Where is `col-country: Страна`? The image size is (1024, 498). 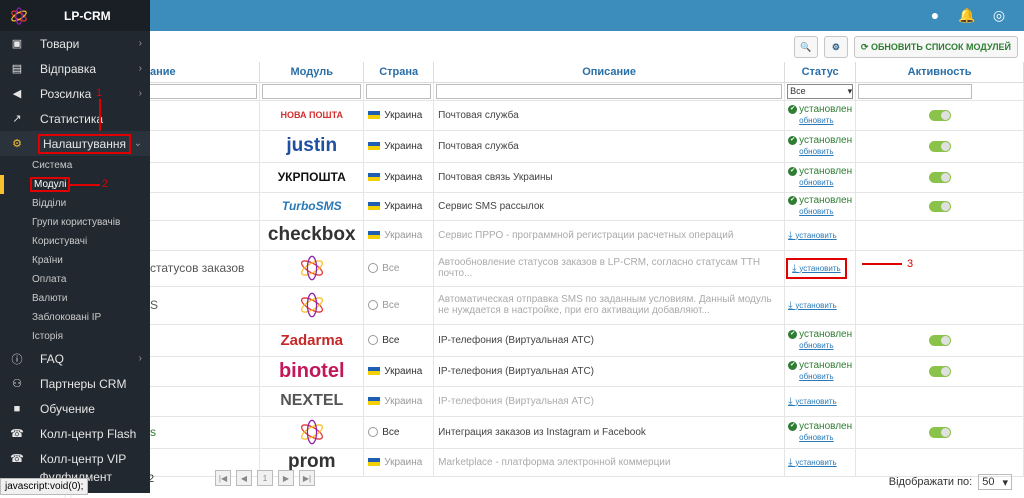 col-country: Страна is located at coordinates (399, 72).